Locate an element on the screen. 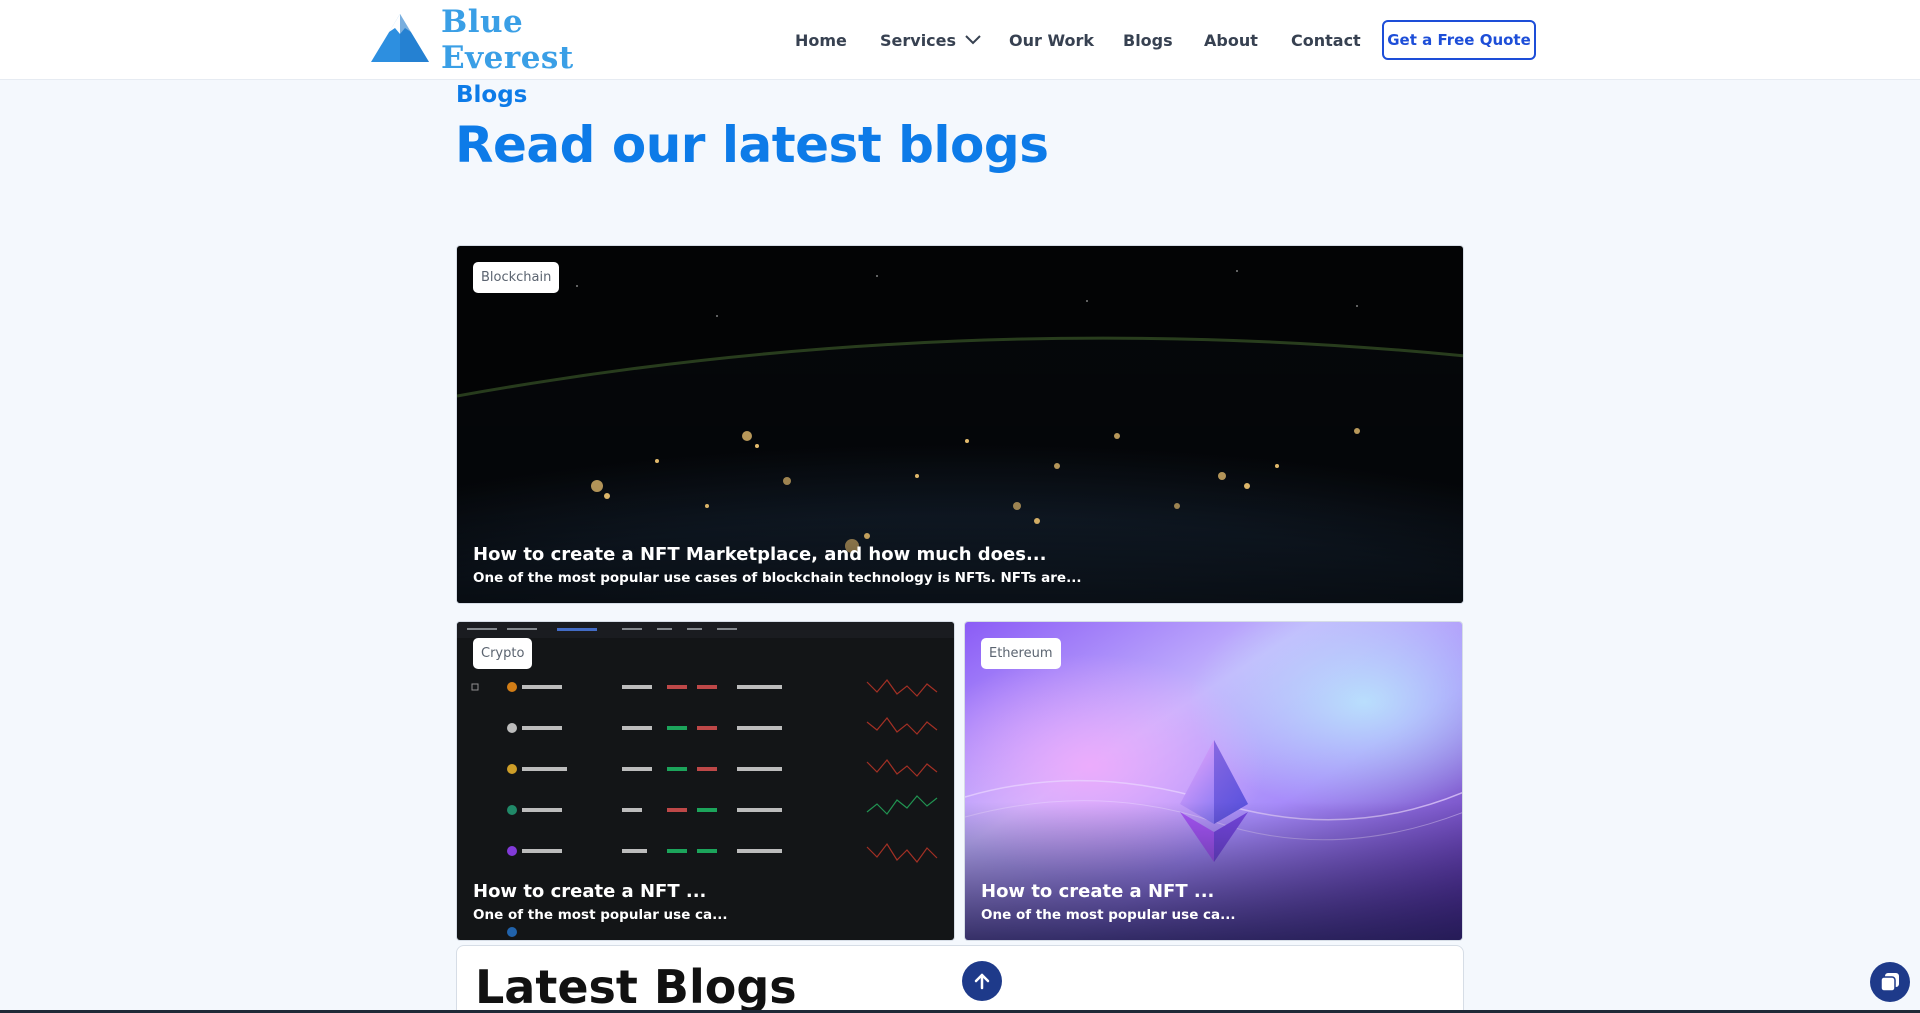 This screenshot has height=1013, width=1920. get-quote-button: Get a Free Quote is located at coordinates (1459, 40).